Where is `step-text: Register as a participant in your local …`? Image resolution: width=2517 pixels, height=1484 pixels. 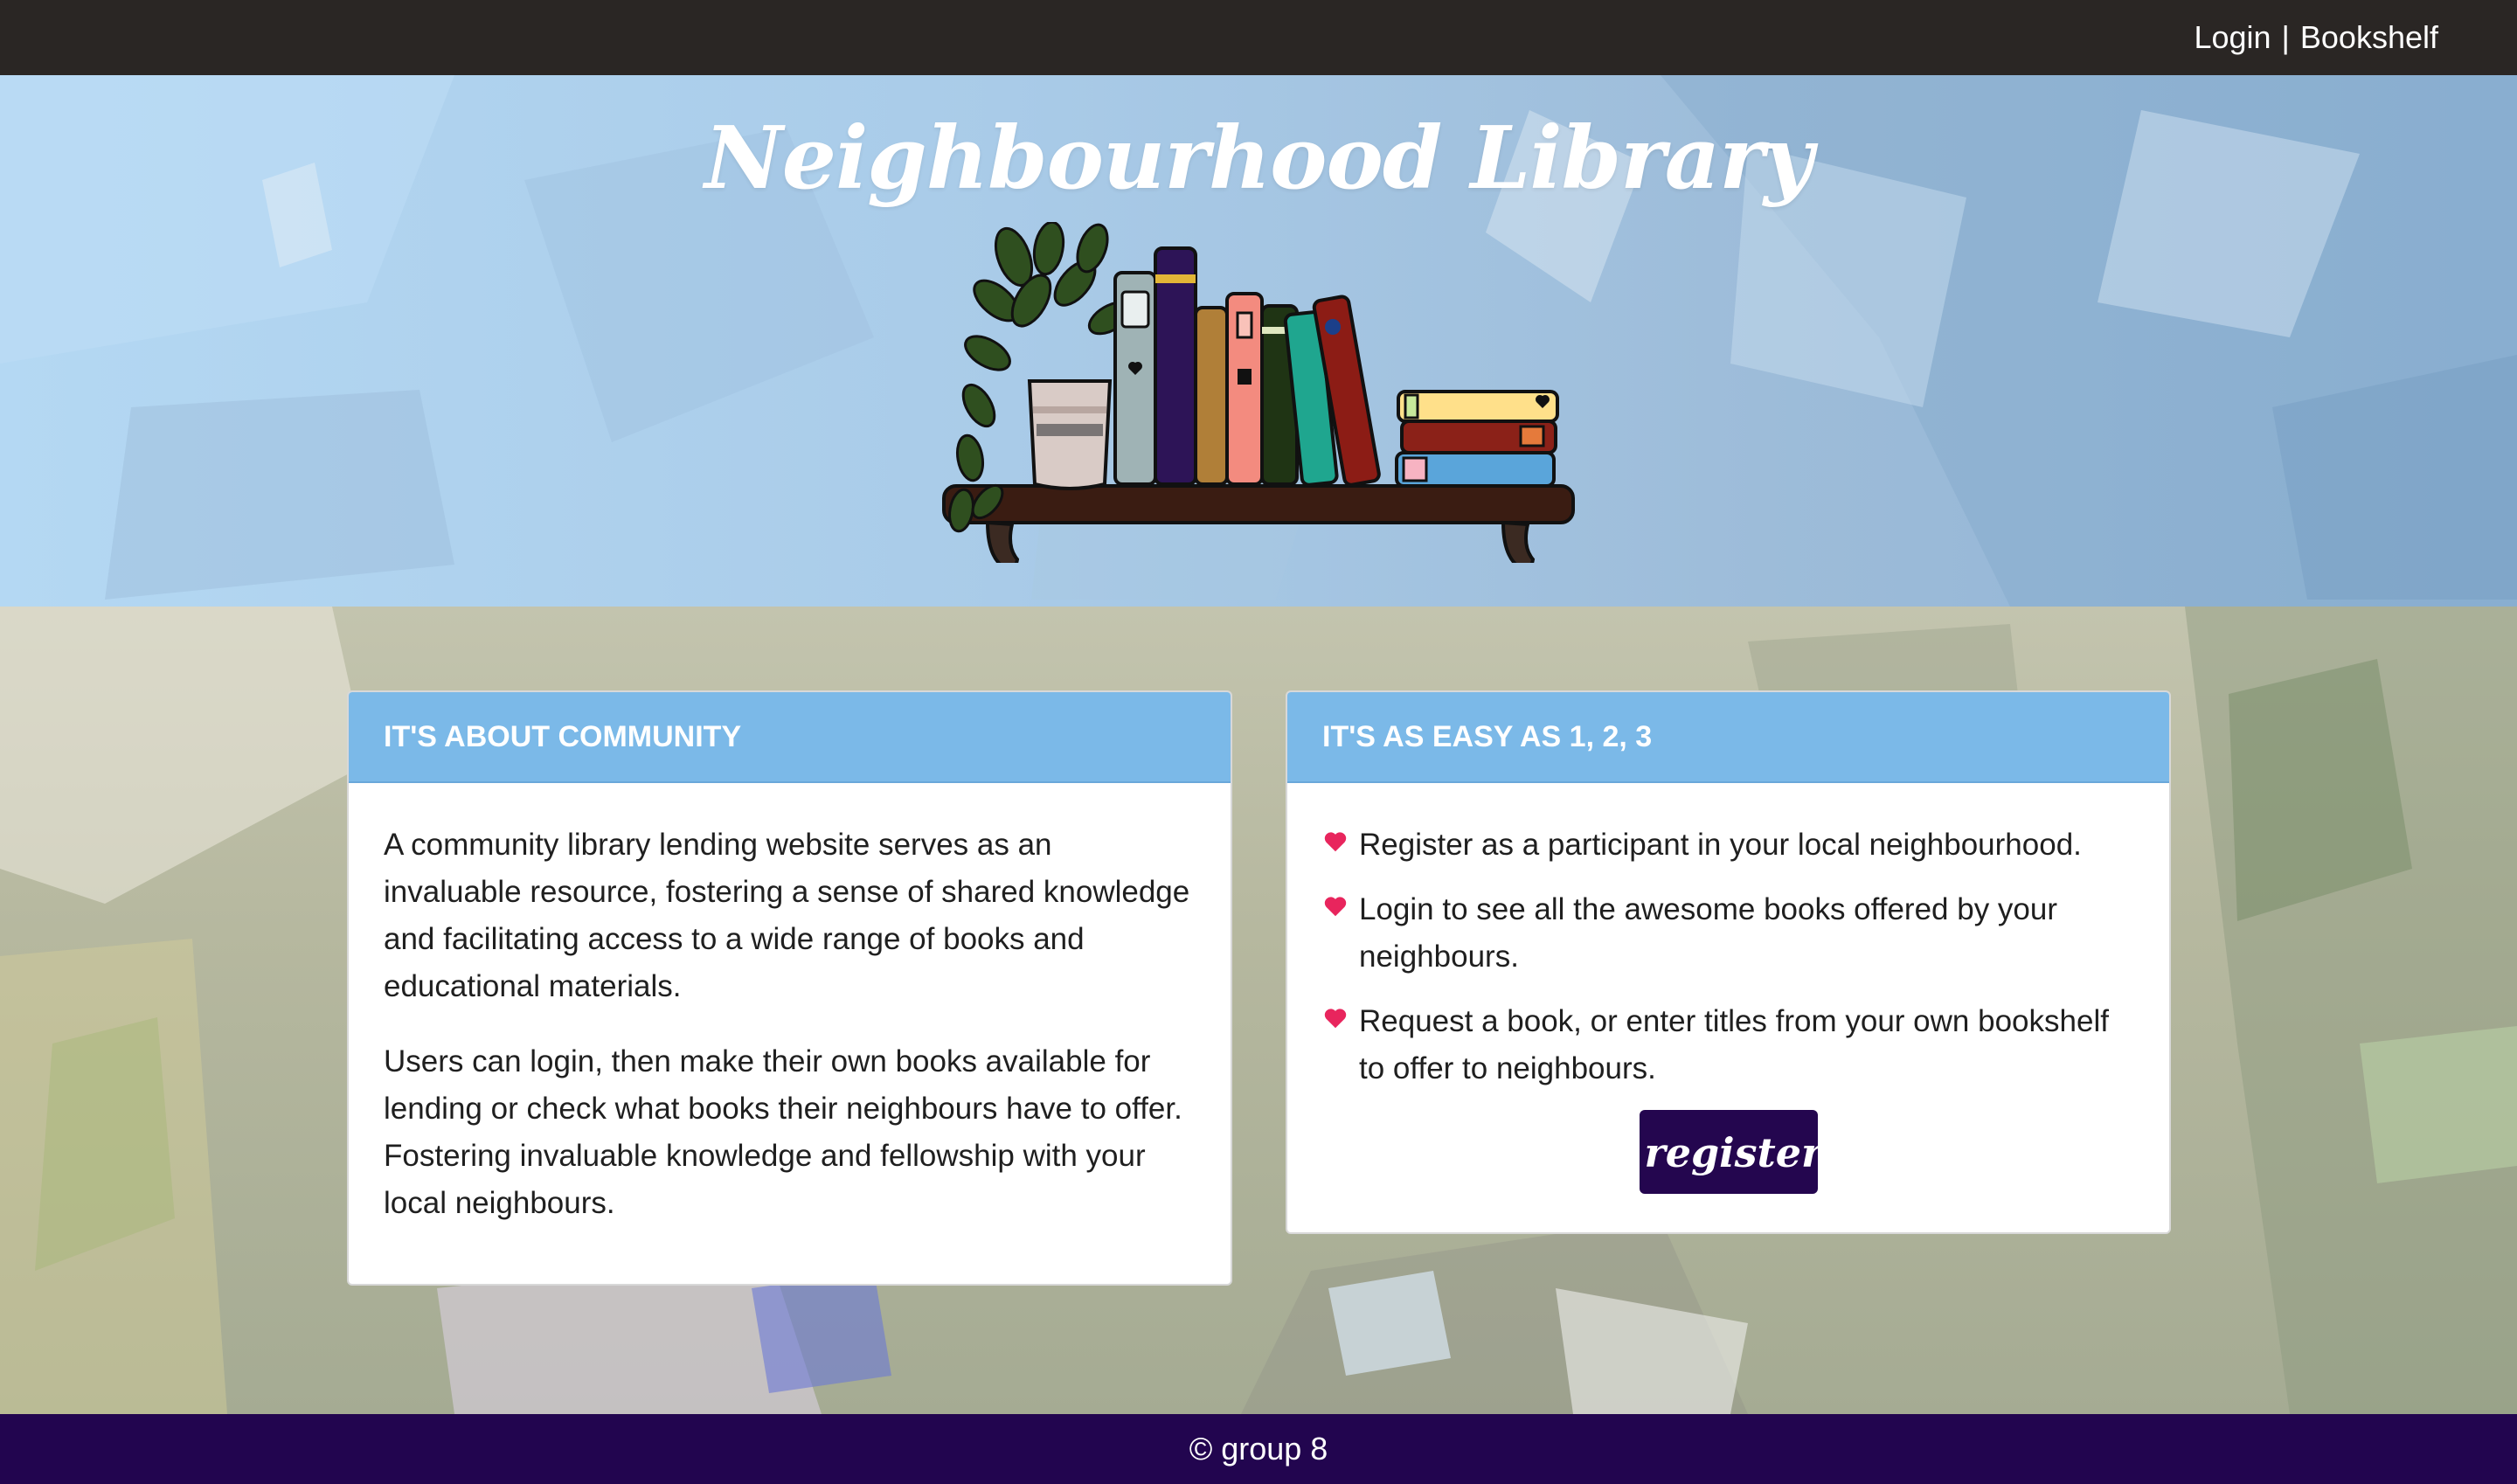
step-text: Register as a participant in your local … is located at coordinates (1720, 845).